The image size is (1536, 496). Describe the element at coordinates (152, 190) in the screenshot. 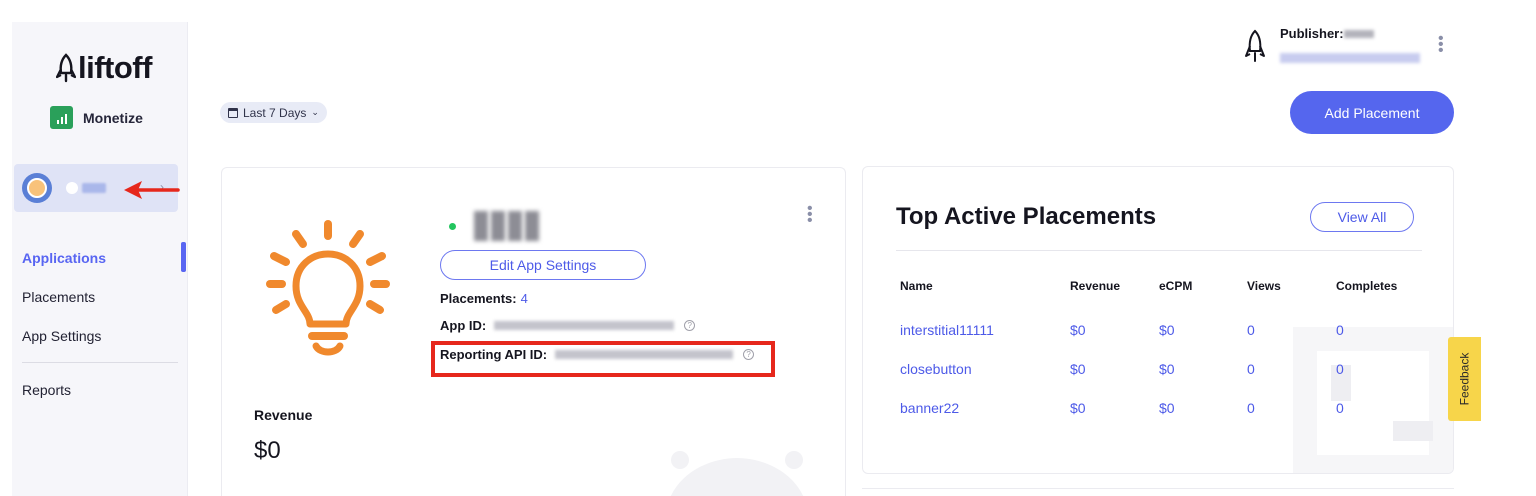

I see `annotation-arrow-icon` at that location.